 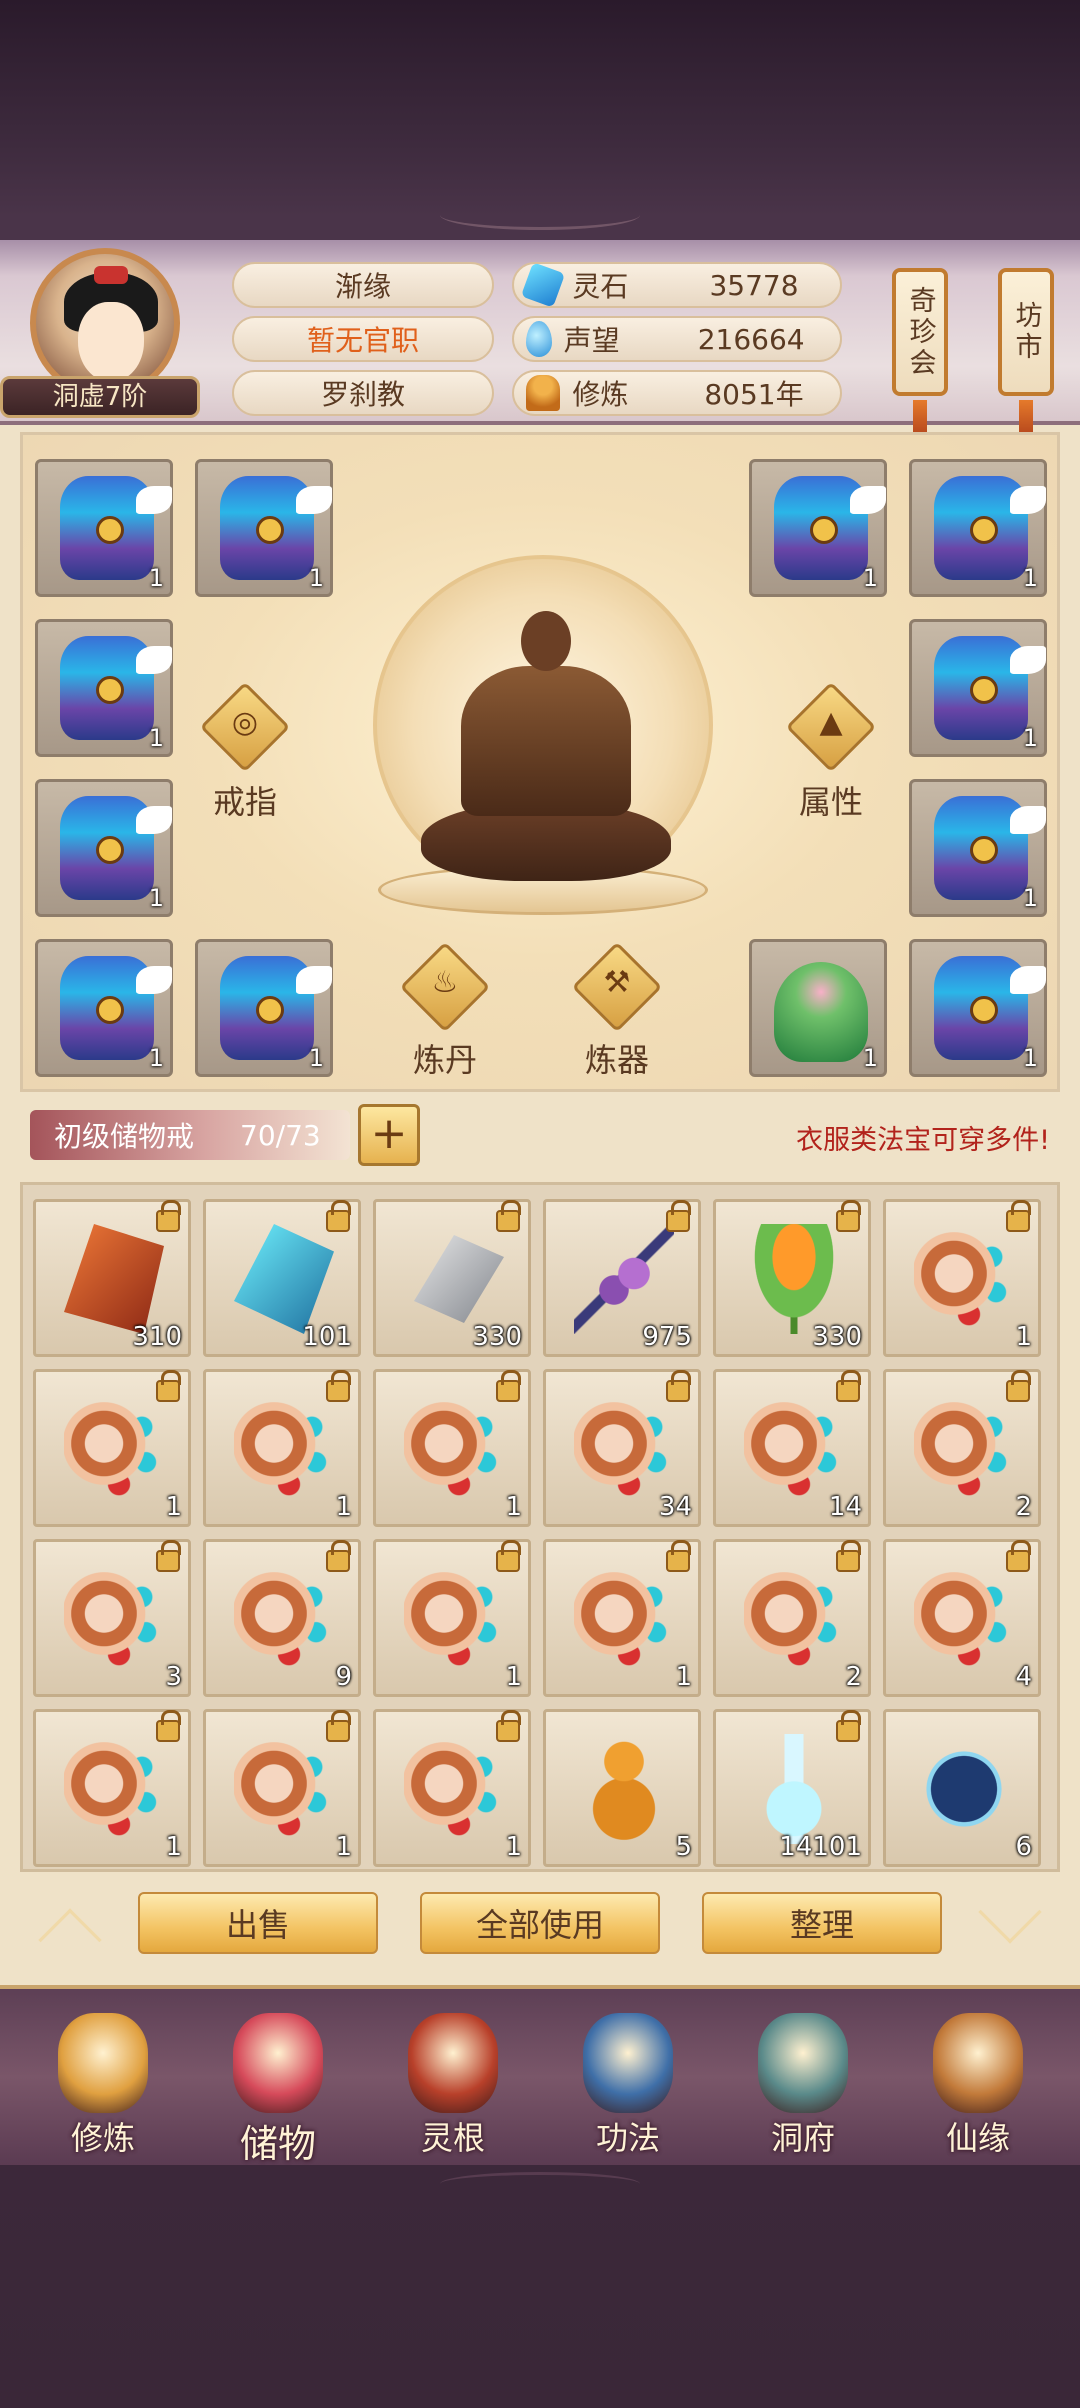 What do you see at coordinates (278, 2079) in the screenshot?
I see `nav-item: 储物` at bounding box center [278, 2079].